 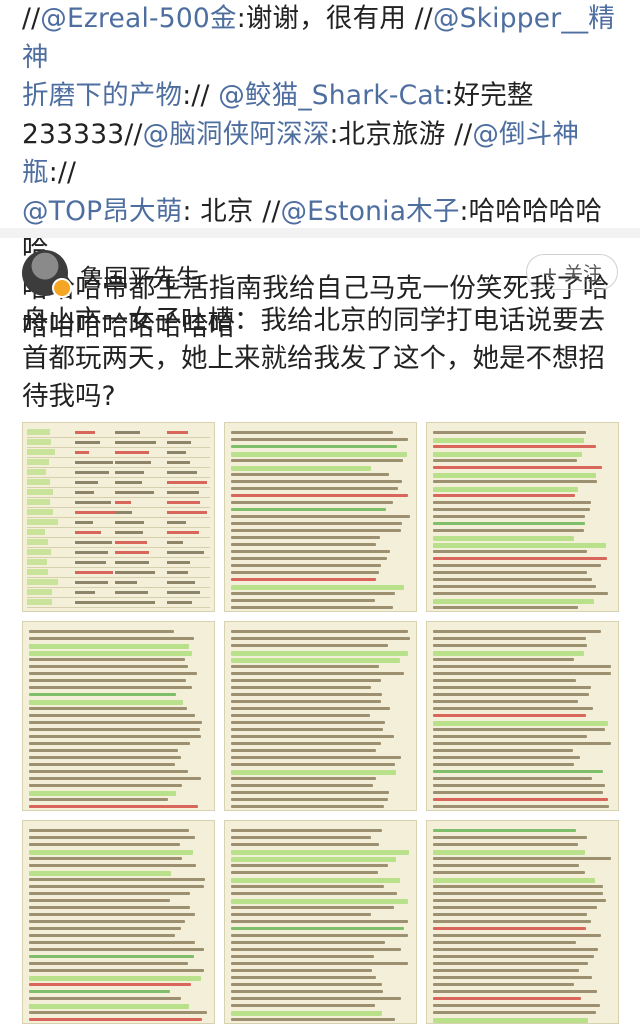 I want to click on author-name: 鲁国平先生, so click(x=140, y=275).